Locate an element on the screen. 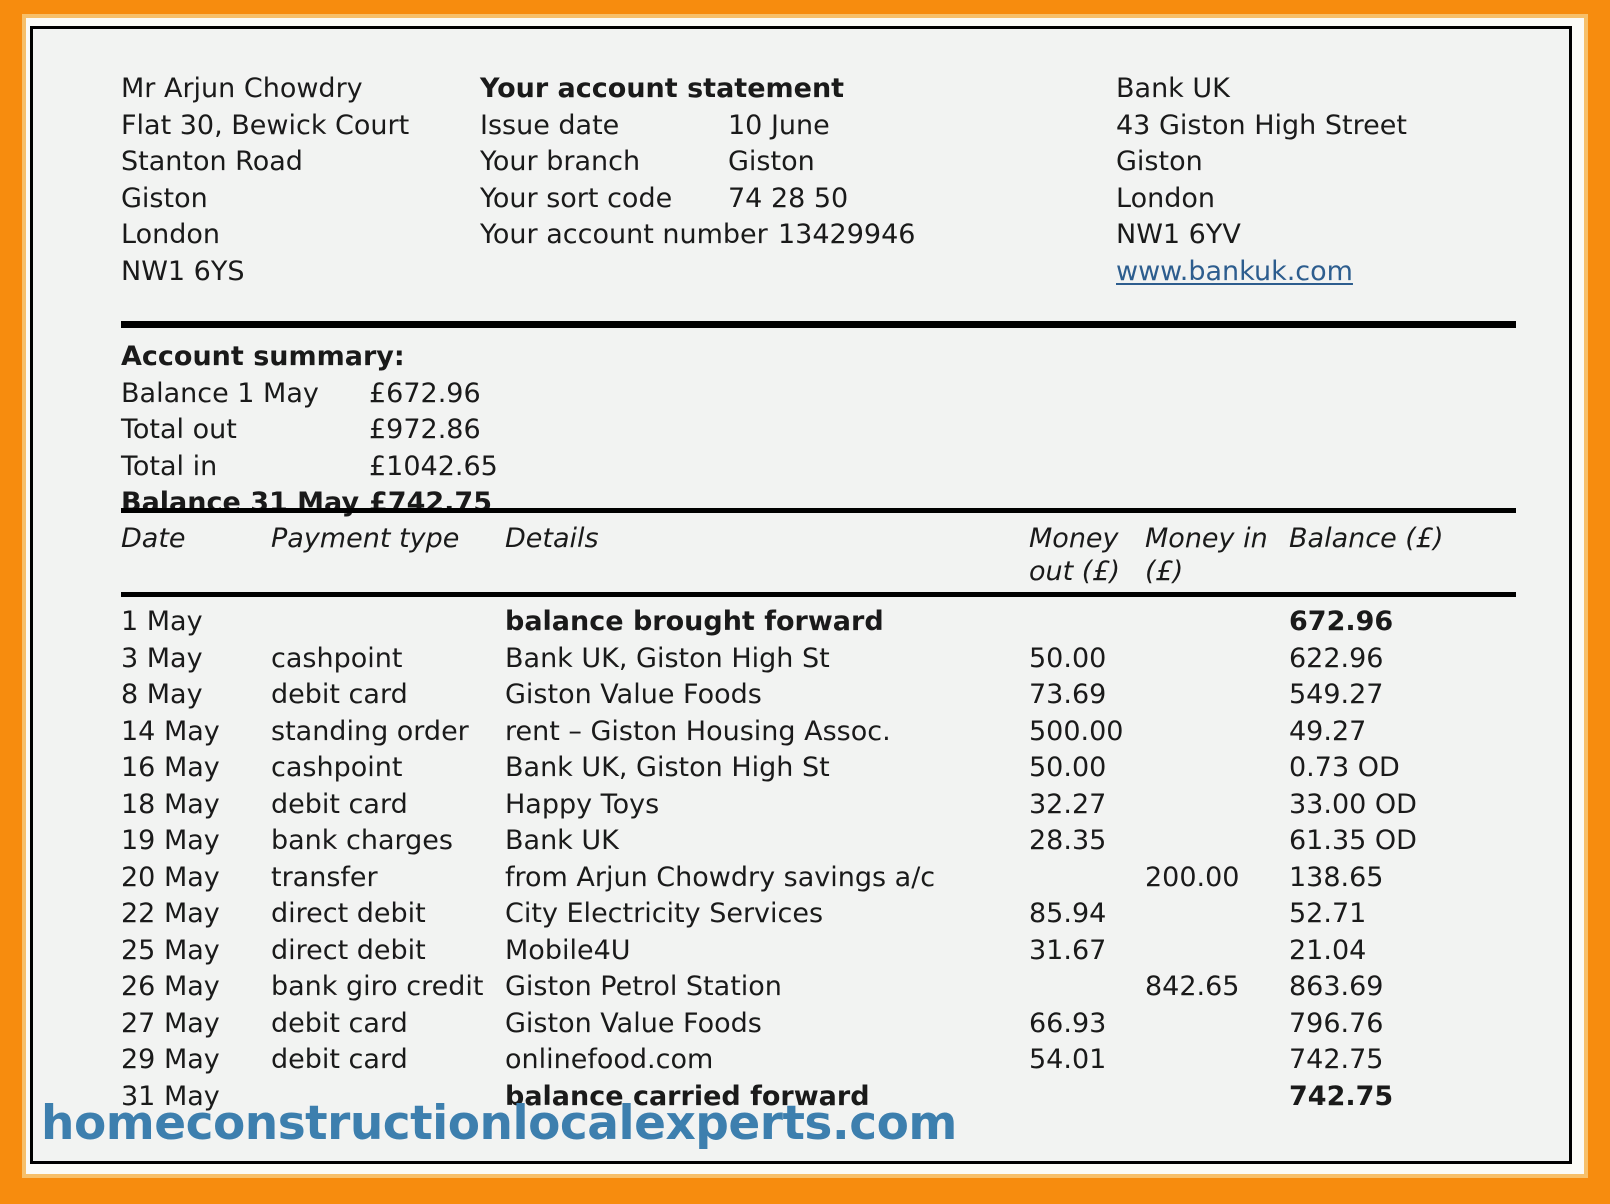 This screenshot has width=1610, height=1204. cell-balance: 52.71 is located at coordinates (1328, 913).